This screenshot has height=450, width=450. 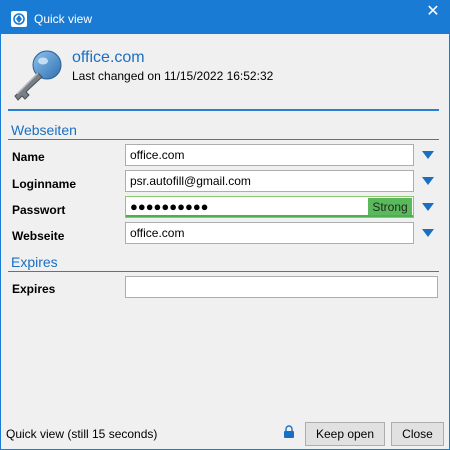 I want to click on last-changed-text: Last changed on 11/15/2022 16:52:32, so click(x=173, y=76).